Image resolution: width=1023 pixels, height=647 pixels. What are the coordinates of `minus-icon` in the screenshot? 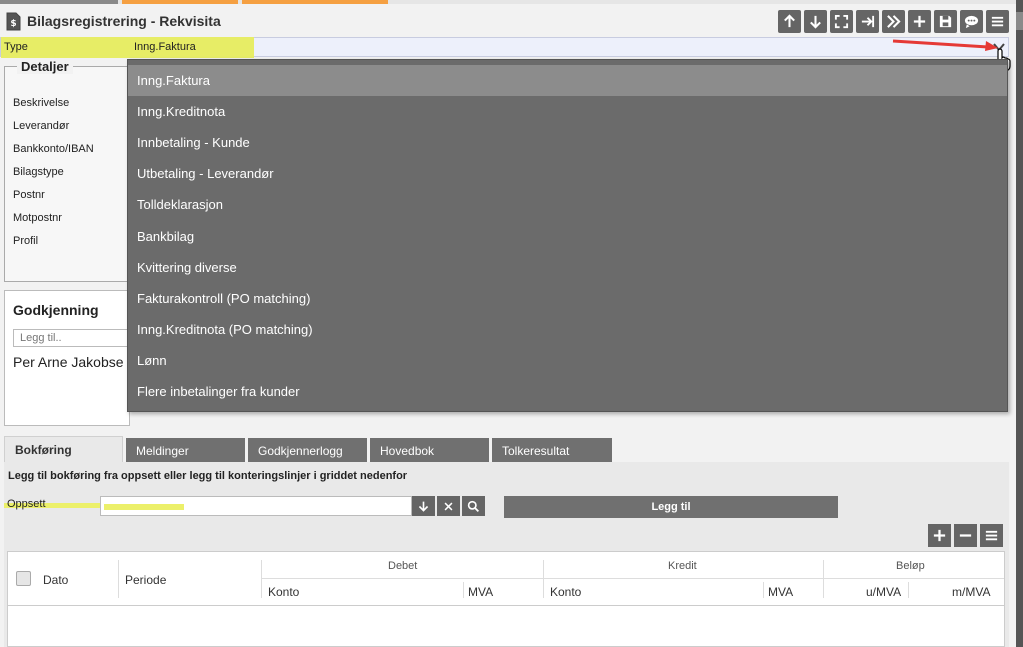 It's located at (965, 535).